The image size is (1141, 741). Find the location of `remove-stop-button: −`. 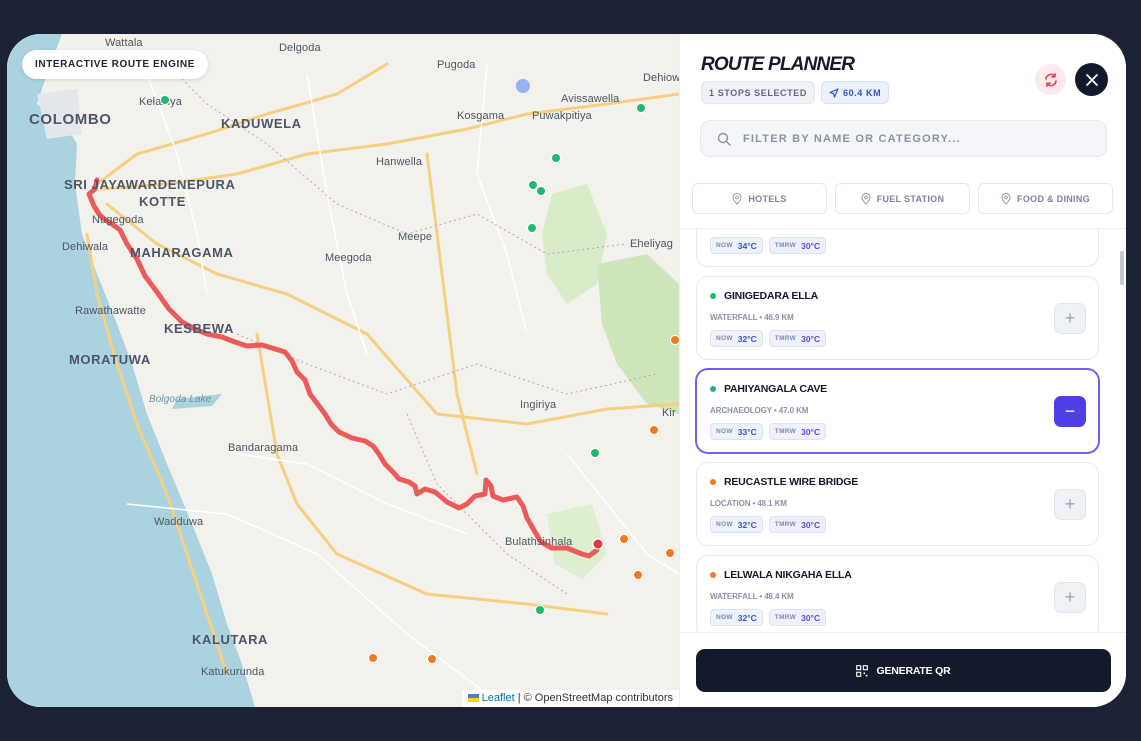

remove-stop-button: − is located at coordinates (1070, 411).